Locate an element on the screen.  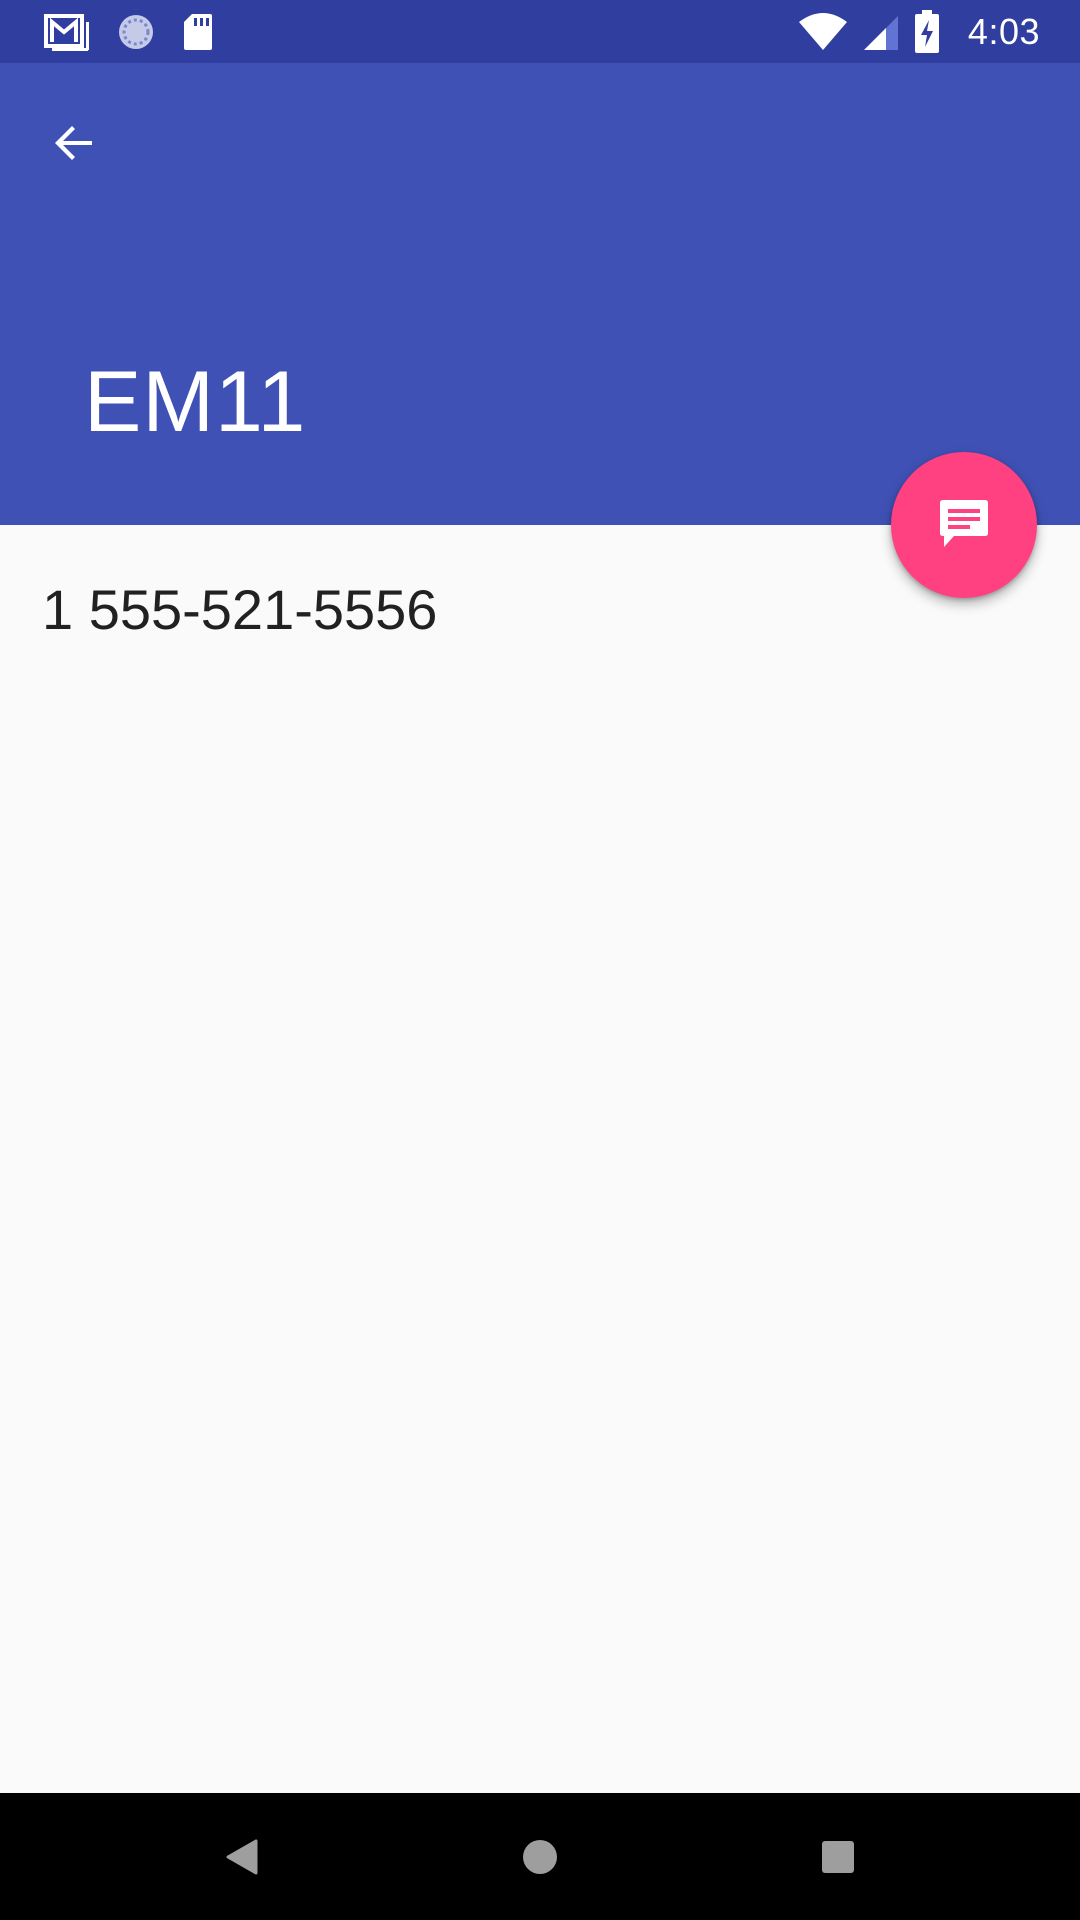
gmail-icon is located at coordinates (67, 32).